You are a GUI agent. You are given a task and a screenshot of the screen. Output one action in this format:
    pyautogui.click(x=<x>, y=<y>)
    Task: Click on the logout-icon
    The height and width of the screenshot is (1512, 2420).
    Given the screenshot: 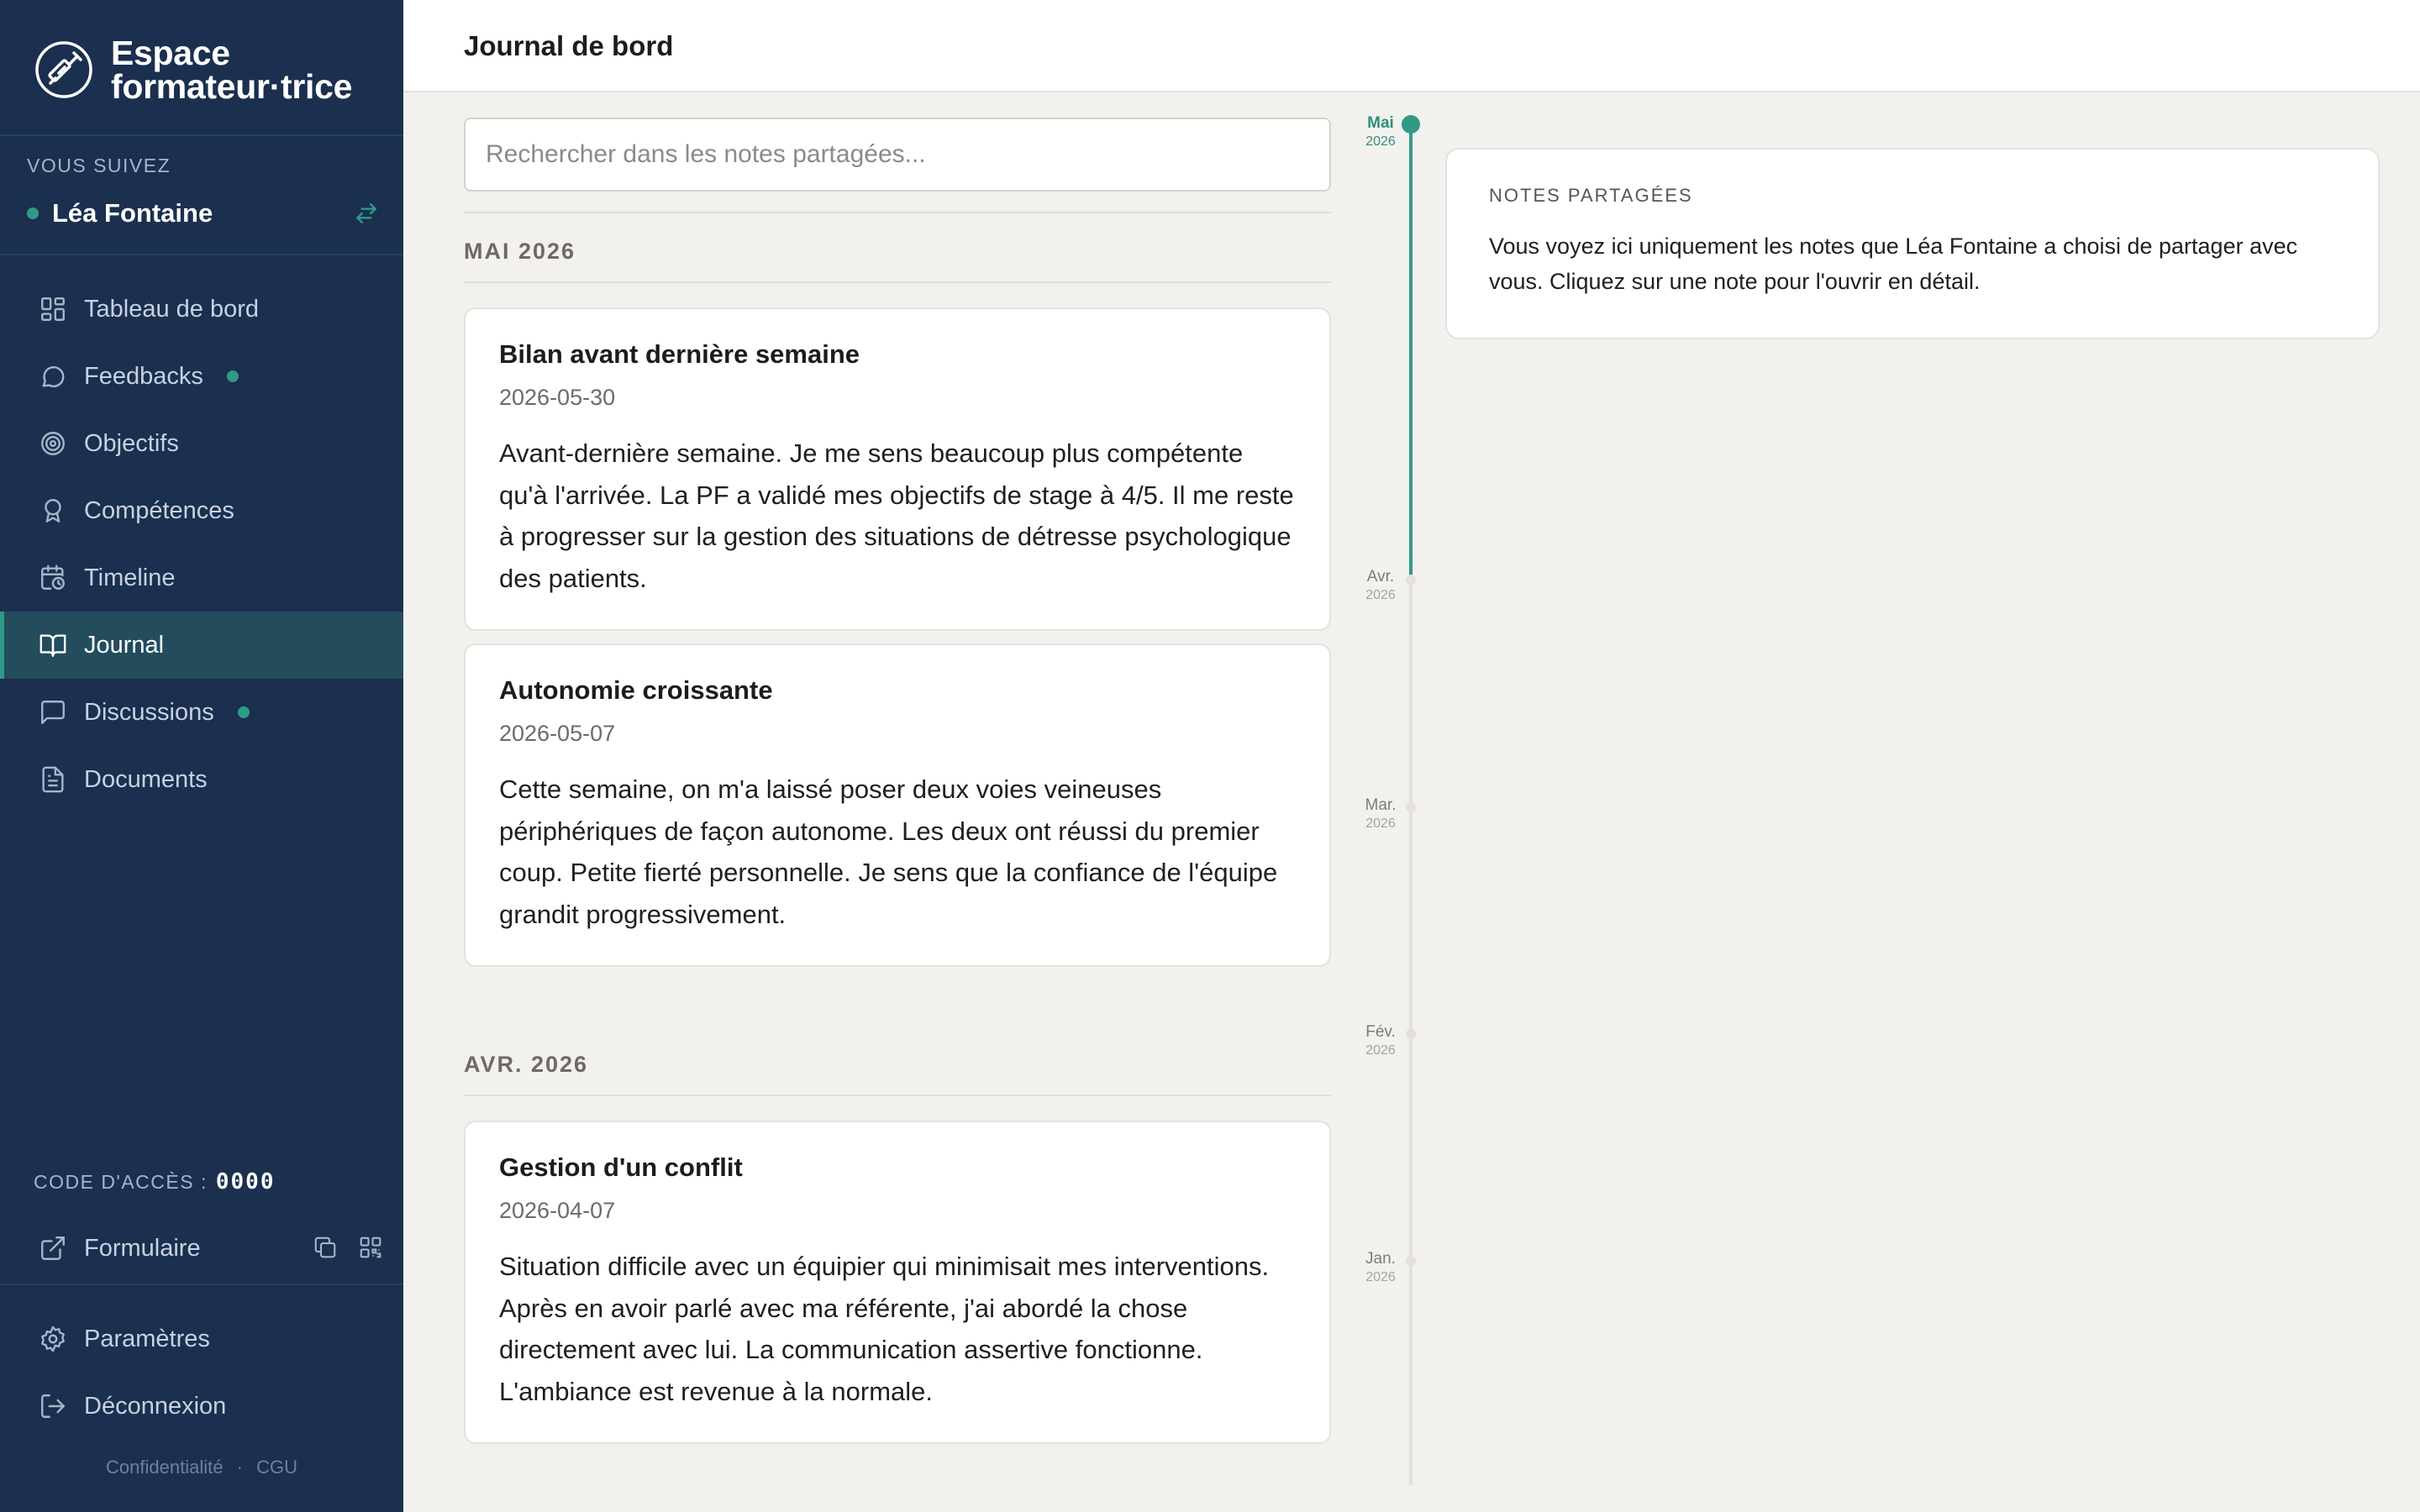 What is the action you would take?
    pyautogui.click(x=53, y=1406)
    